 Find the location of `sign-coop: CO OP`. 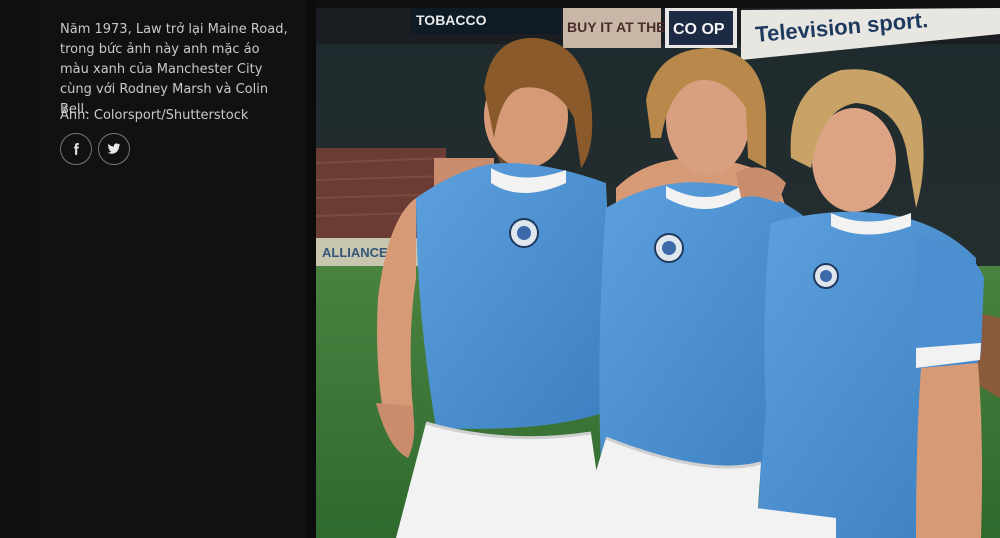

sign-coop: CO OP is located at coordinates (699, 29).